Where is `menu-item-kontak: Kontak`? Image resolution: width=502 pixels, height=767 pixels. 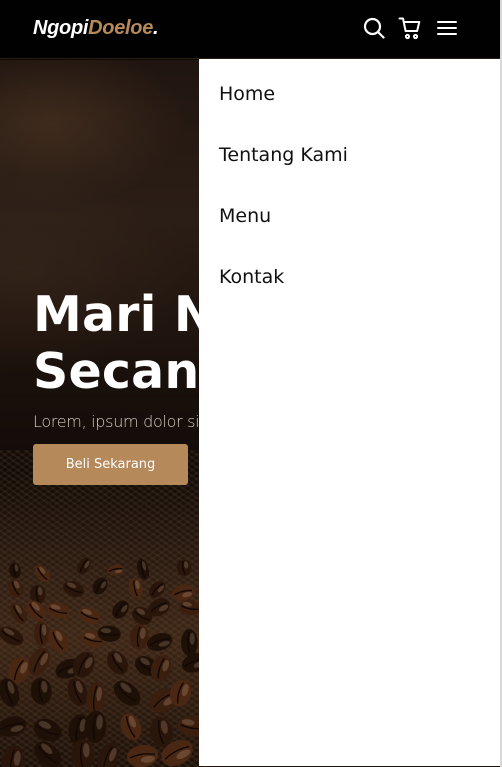
menu-item-kontak: Kontak is located at coordinates (251, 277).